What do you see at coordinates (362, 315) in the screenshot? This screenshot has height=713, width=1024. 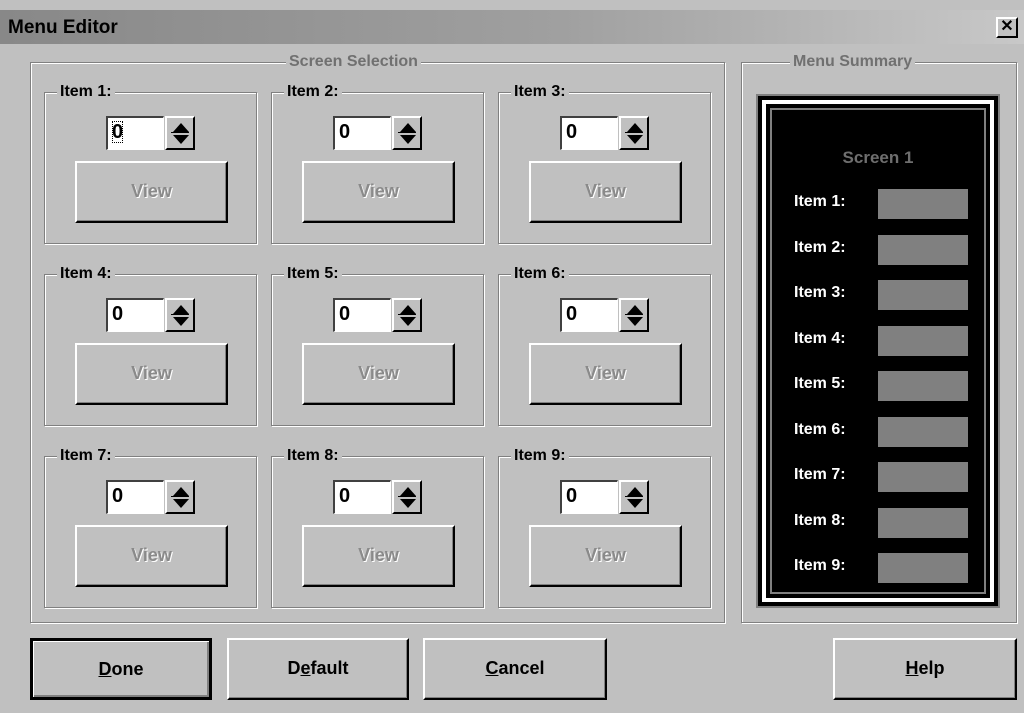 I see `item-5-screen-input: 0` at bounding box center [362, 315].